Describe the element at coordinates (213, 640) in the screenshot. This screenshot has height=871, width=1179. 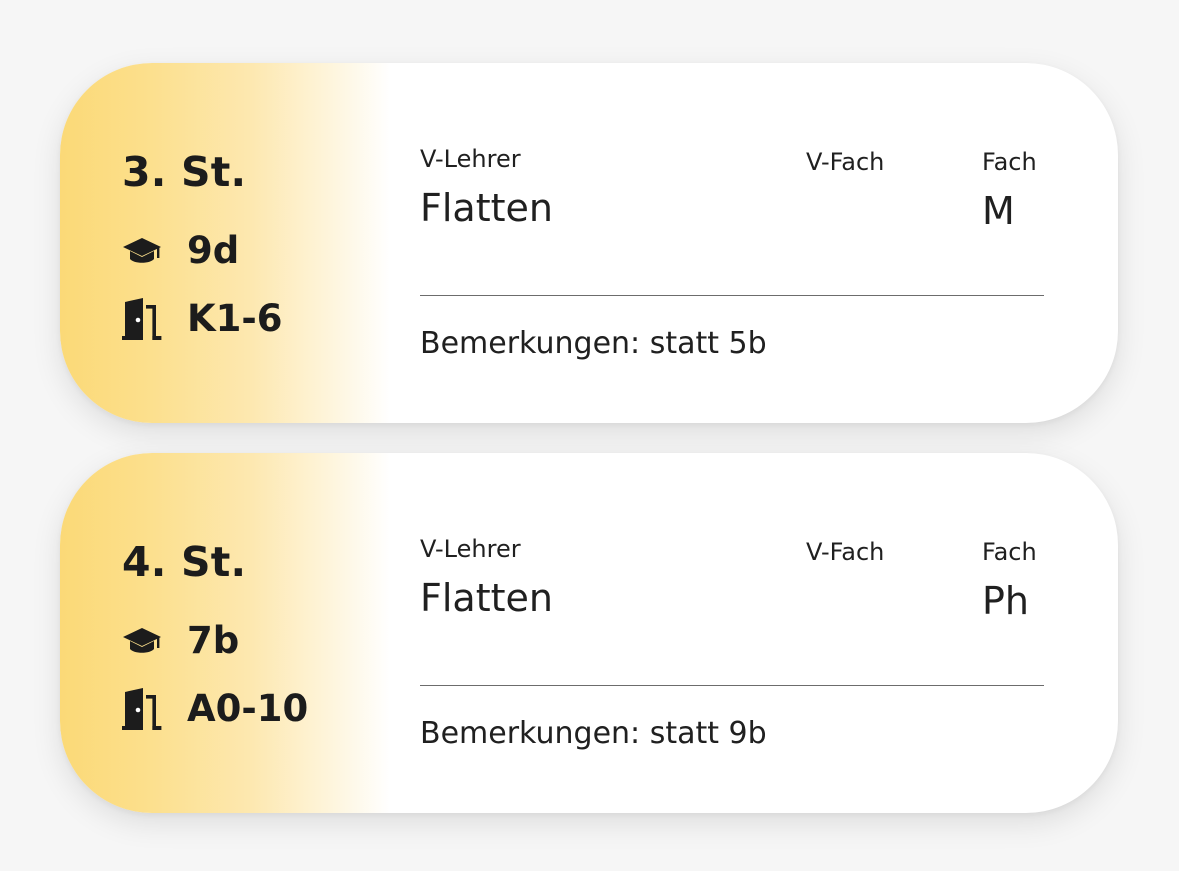
I see `class-value: 7b` at that location.